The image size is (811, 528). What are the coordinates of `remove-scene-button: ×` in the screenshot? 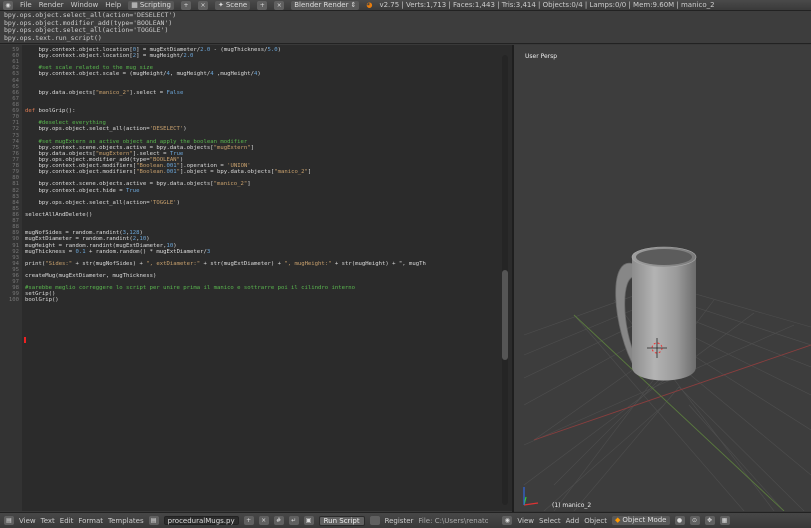 It's located at (279, 5).